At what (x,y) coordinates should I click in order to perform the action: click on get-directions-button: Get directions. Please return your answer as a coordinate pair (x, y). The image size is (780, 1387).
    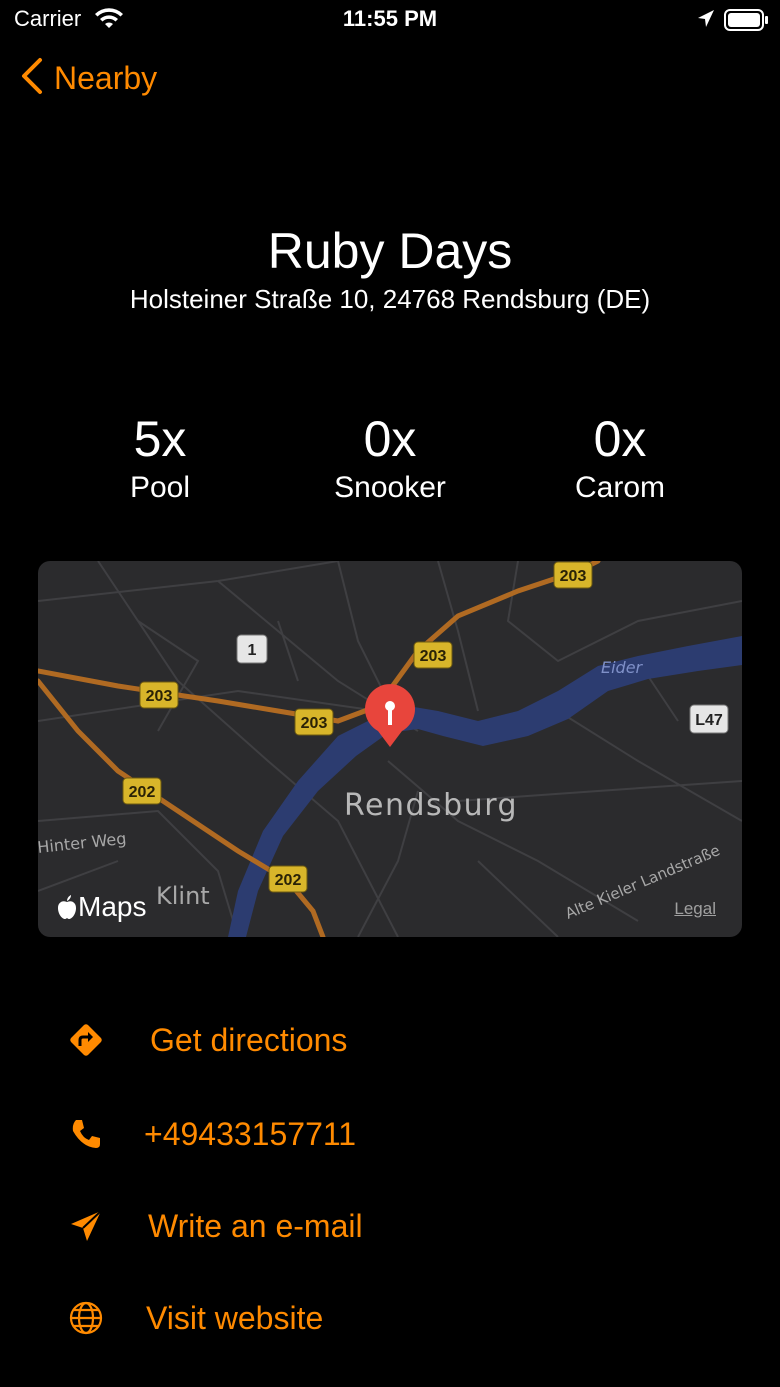
    Looking at the image, I should click on (205, 1040).